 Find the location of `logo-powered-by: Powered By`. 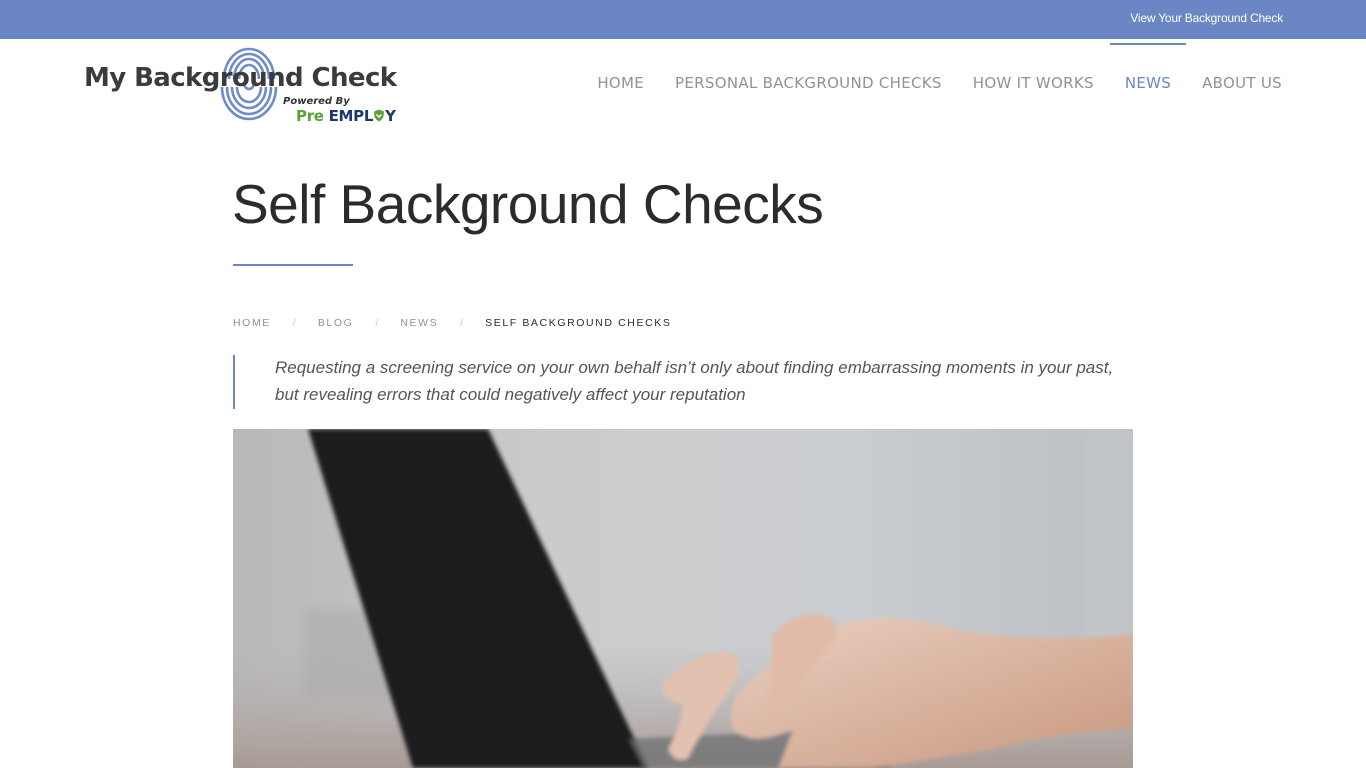

logo-powered-by: Powered By is located at coordinates (316, 101).